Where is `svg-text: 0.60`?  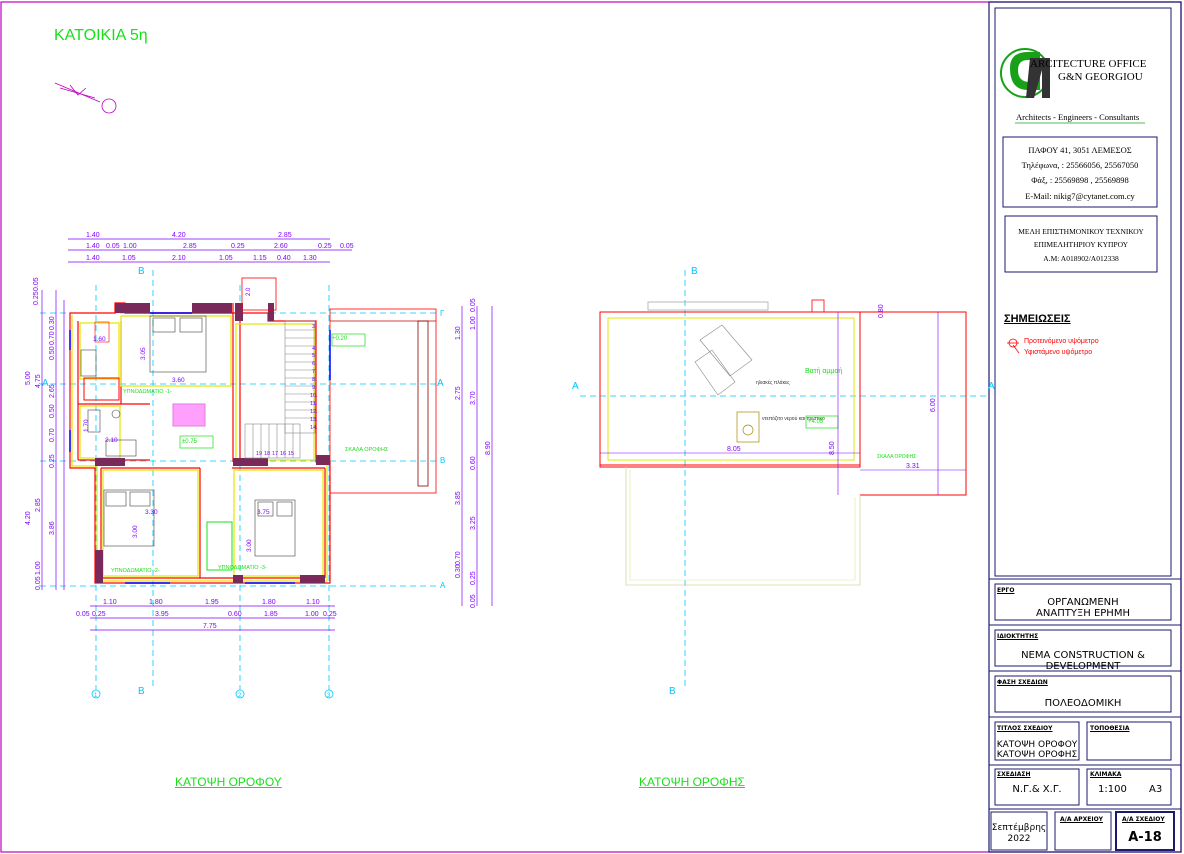 svg-text: 0.60 is located at coordinates (235, 614).